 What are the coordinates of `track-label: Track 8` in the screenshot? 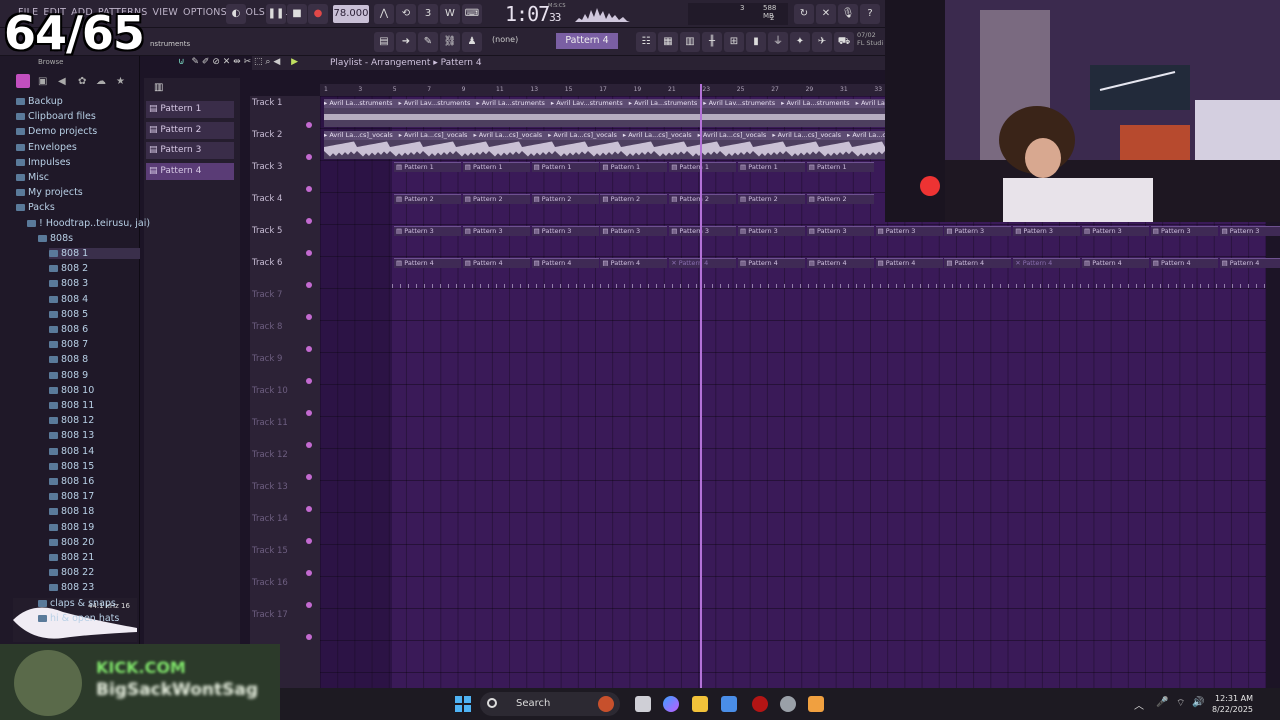 It's located at (267, 327).